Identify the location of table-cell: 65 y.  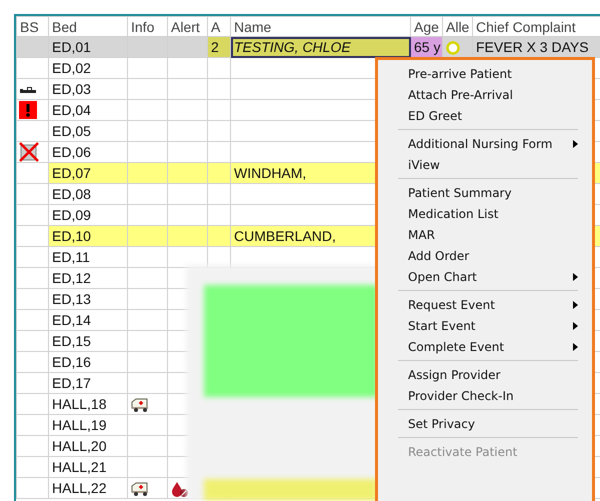
(427, 47).